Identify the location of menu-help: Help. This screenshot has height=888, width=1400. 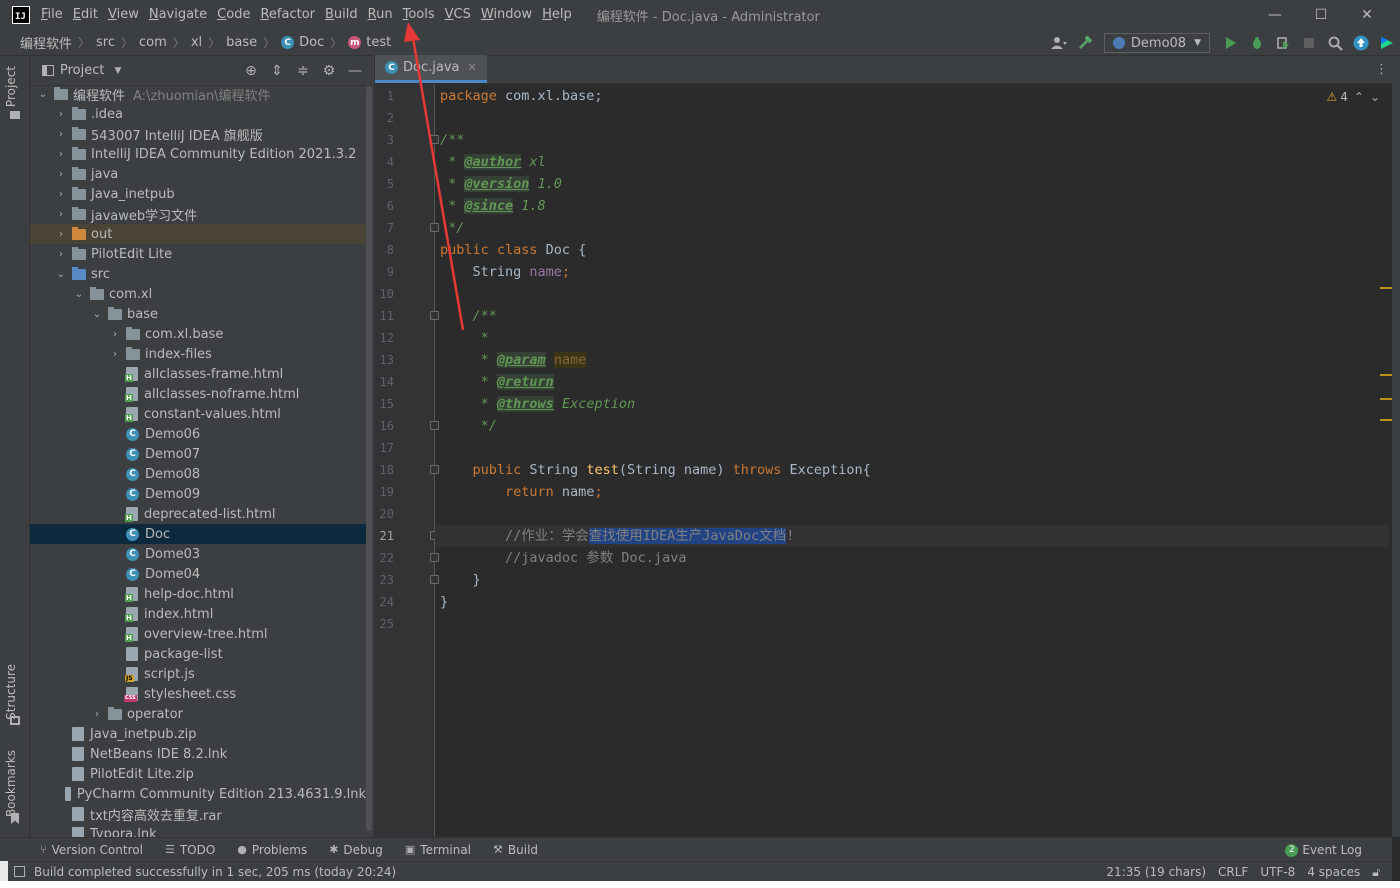
(557, 15).